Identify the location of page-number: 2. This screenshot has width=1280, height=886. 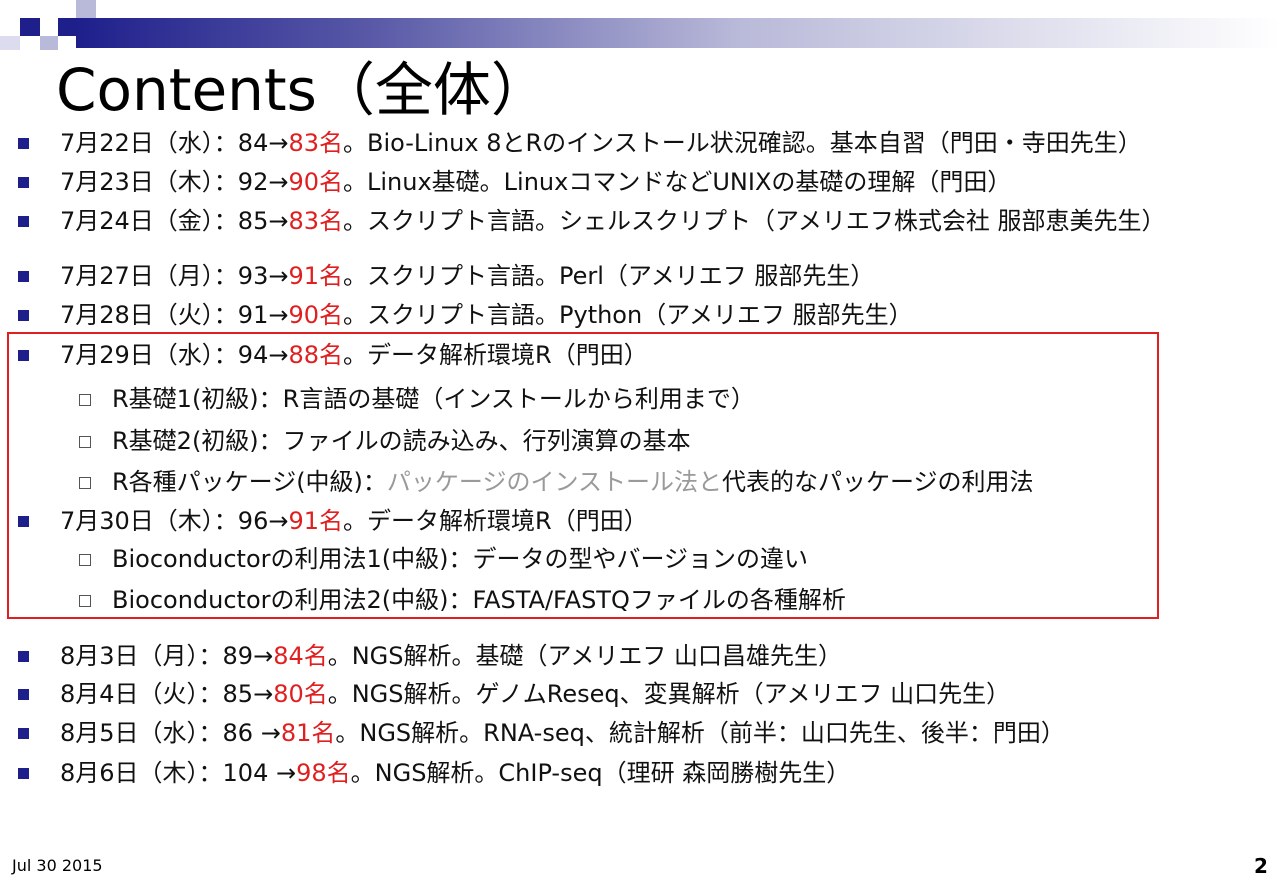
(1261, 866).